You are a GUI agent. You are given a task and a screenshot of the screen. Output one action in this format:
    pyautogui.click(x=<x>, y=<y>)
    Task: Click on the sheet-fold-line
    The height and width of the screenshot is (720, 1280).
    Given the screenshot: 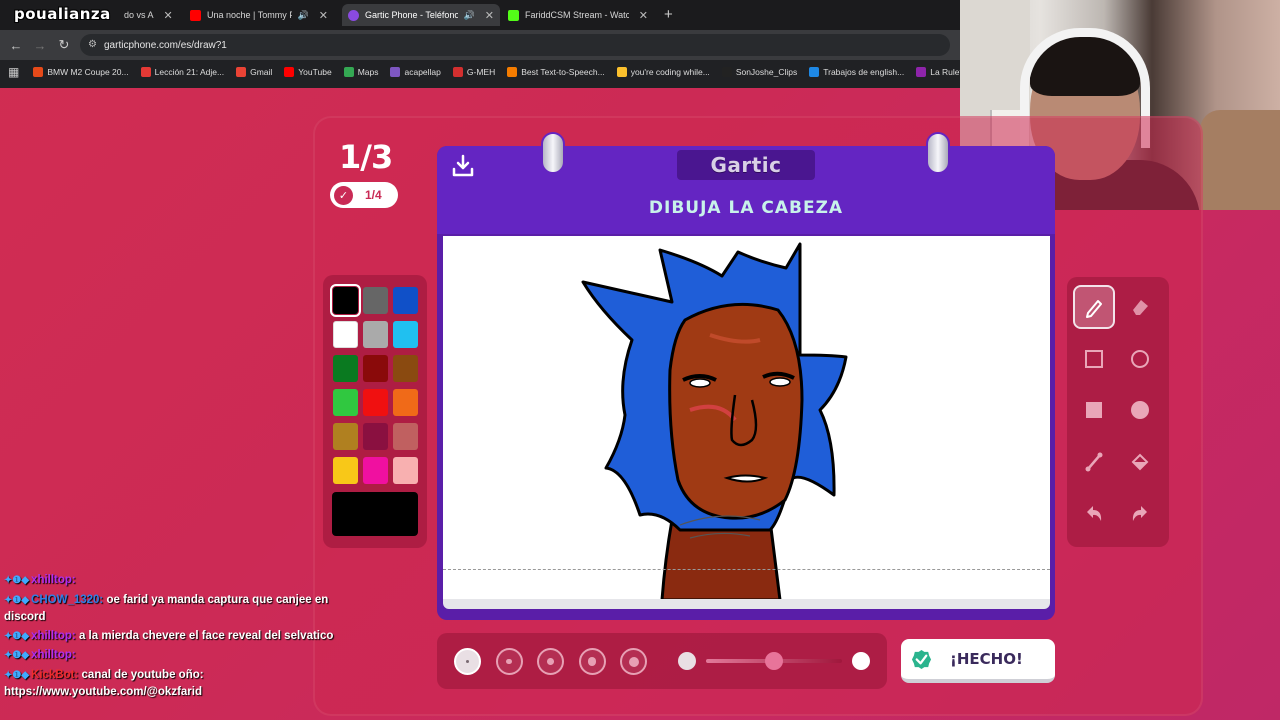 What is the action you would take?
    pyautogui.click(x=746, y=569)
    